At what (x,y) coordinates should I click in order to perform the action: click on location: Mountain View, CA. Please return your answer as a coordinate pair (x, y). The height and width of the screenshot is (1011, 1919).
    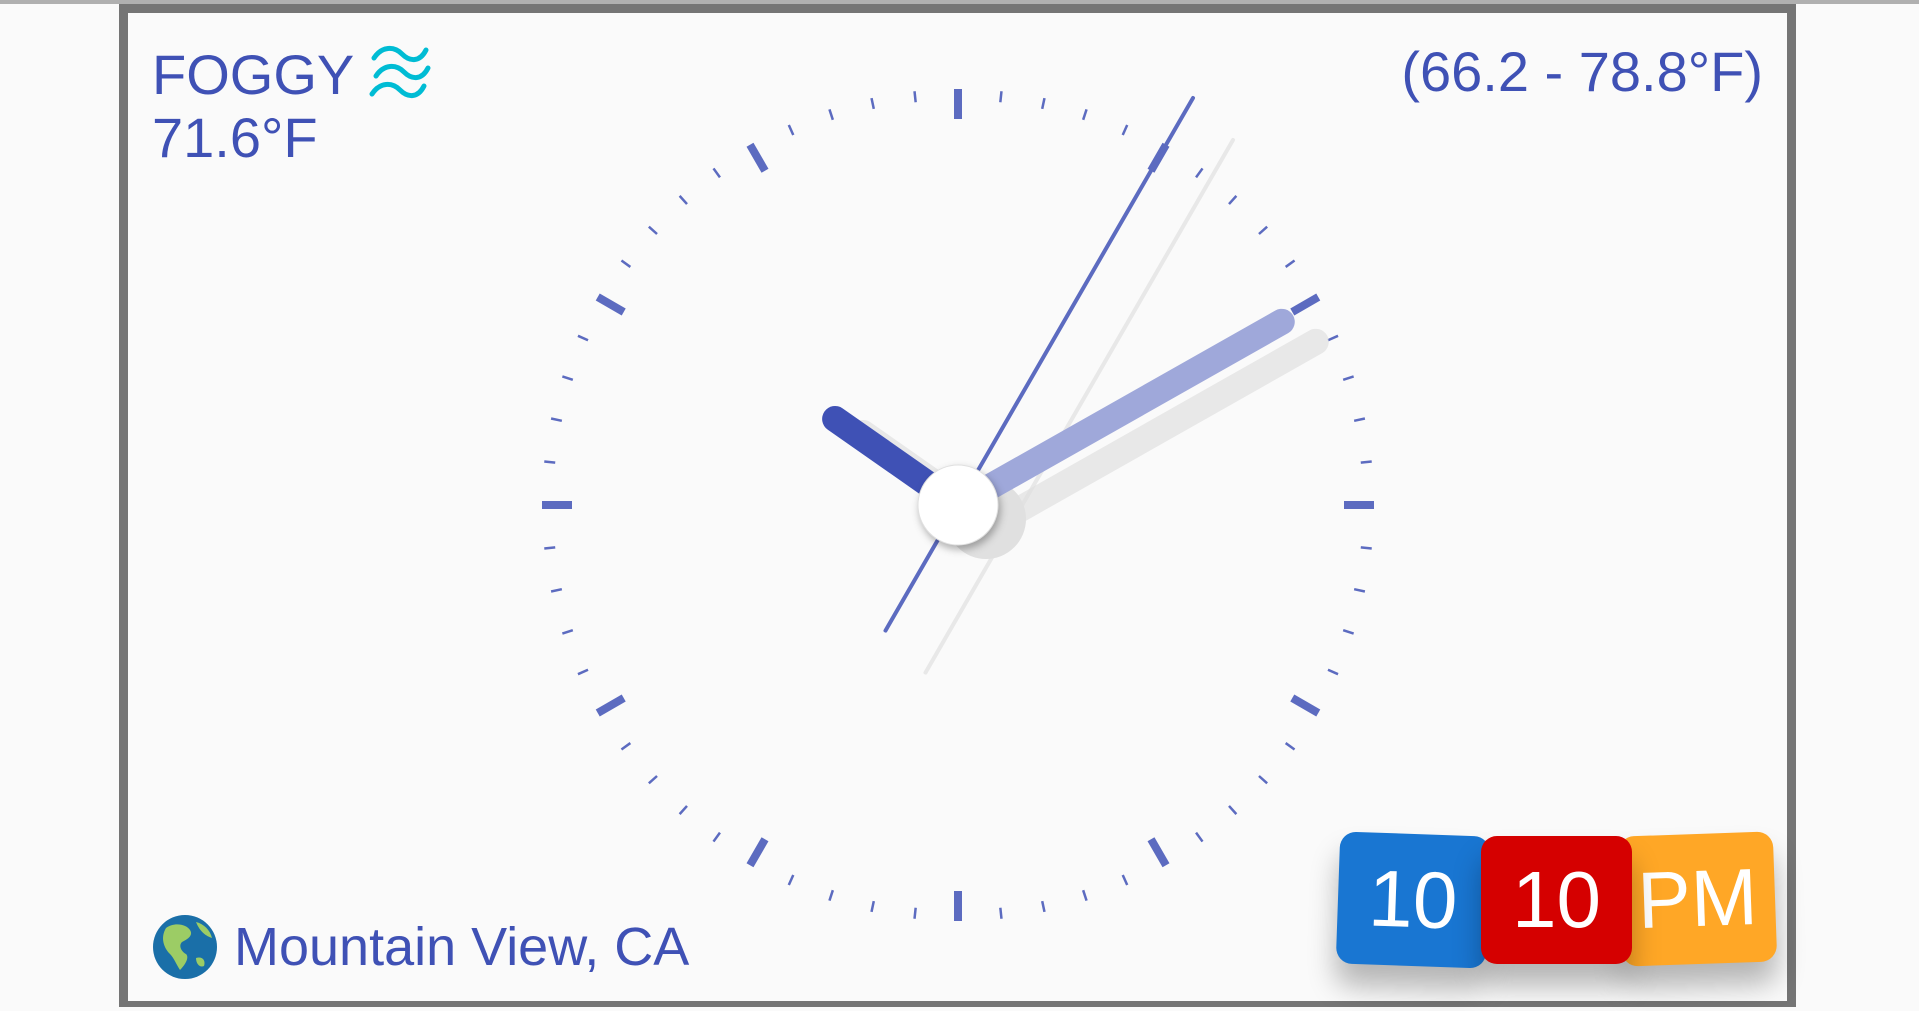
    Looking at the image, I should click on (420, 947).